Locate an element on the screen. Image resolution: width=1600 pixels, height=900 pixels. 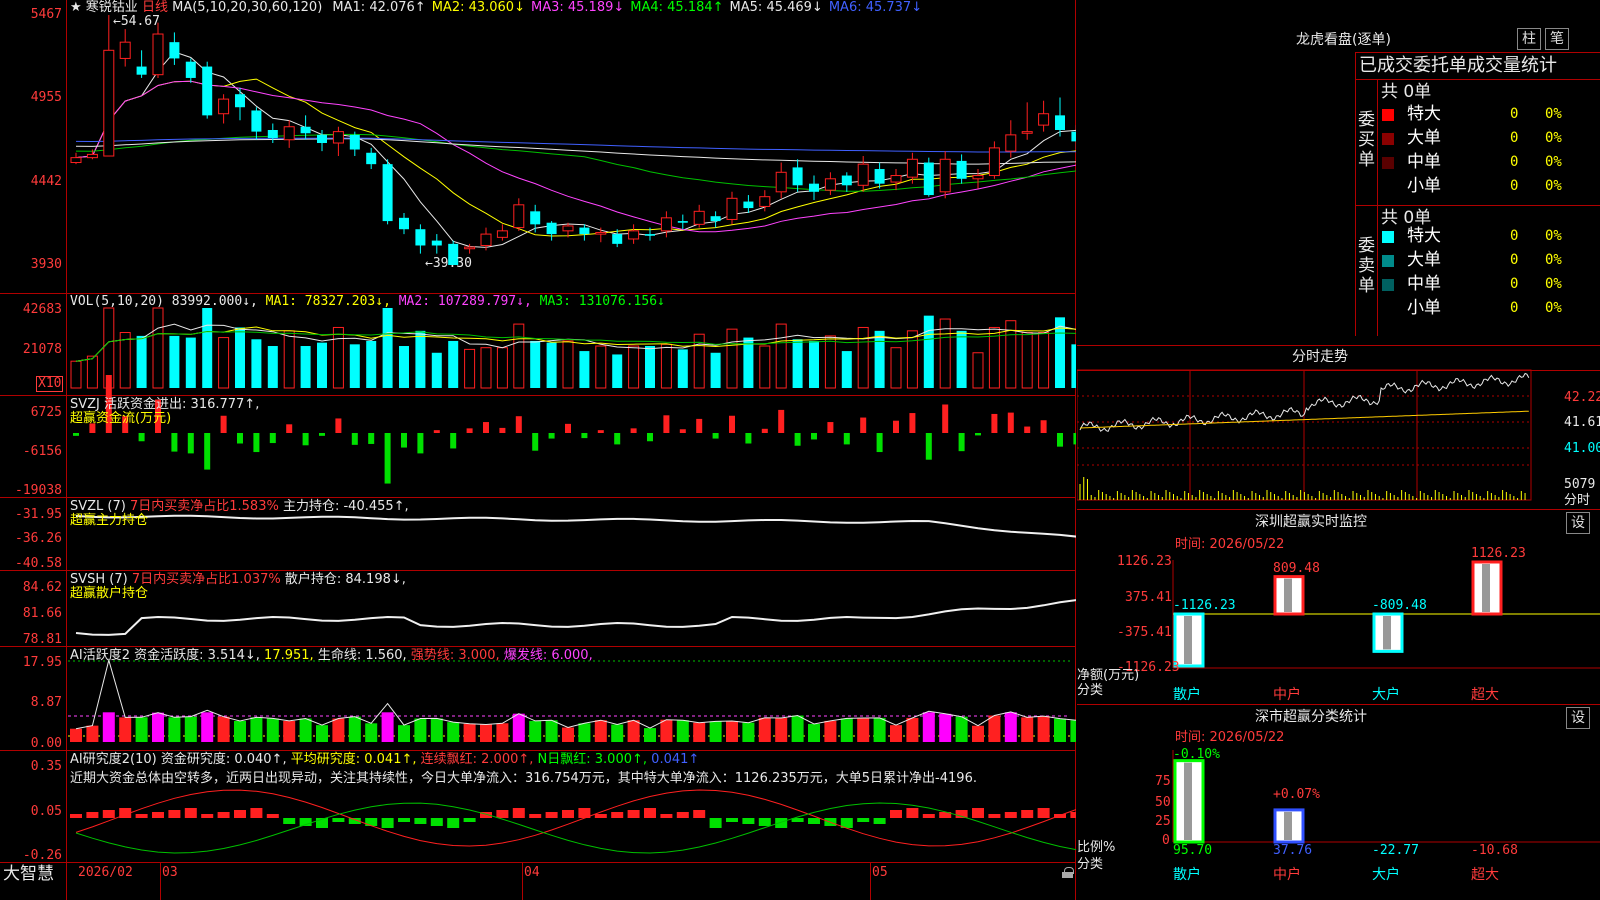
fenshi-axis-label: 41.00 is located at coordinates (1582, 448).